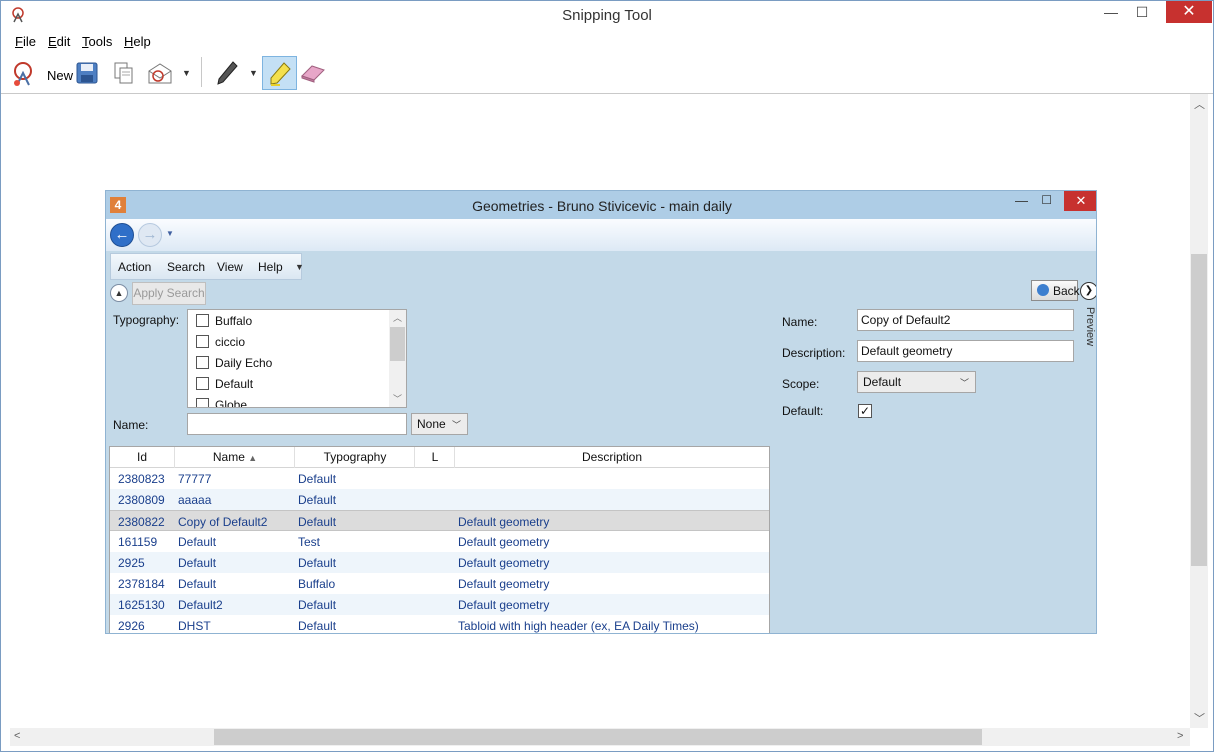 This screenshot has width=1214, height=752. I want to click on geometries-maximize-button: ☐, so click(1046, 200).